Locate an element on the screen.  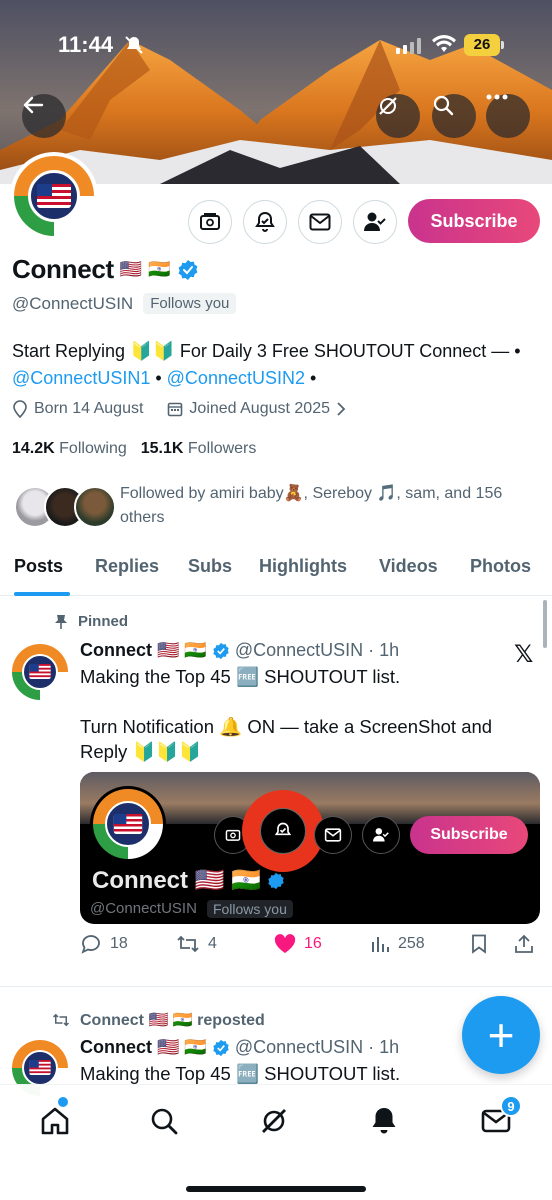
home-icon is located at coordinates (55, 1121).